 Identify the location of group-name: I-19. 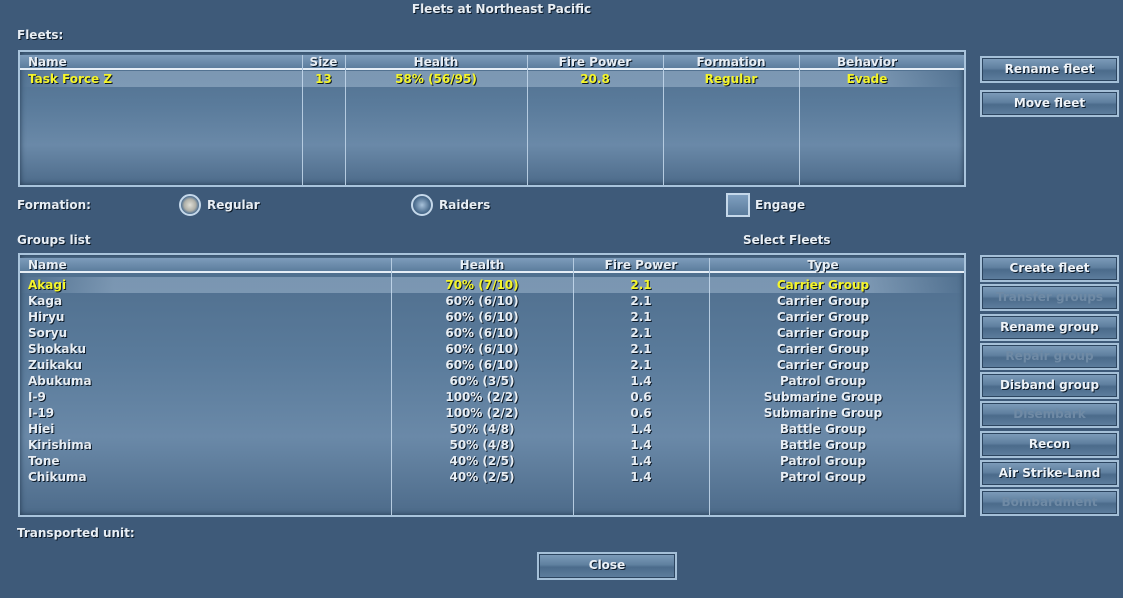
(41, 413).